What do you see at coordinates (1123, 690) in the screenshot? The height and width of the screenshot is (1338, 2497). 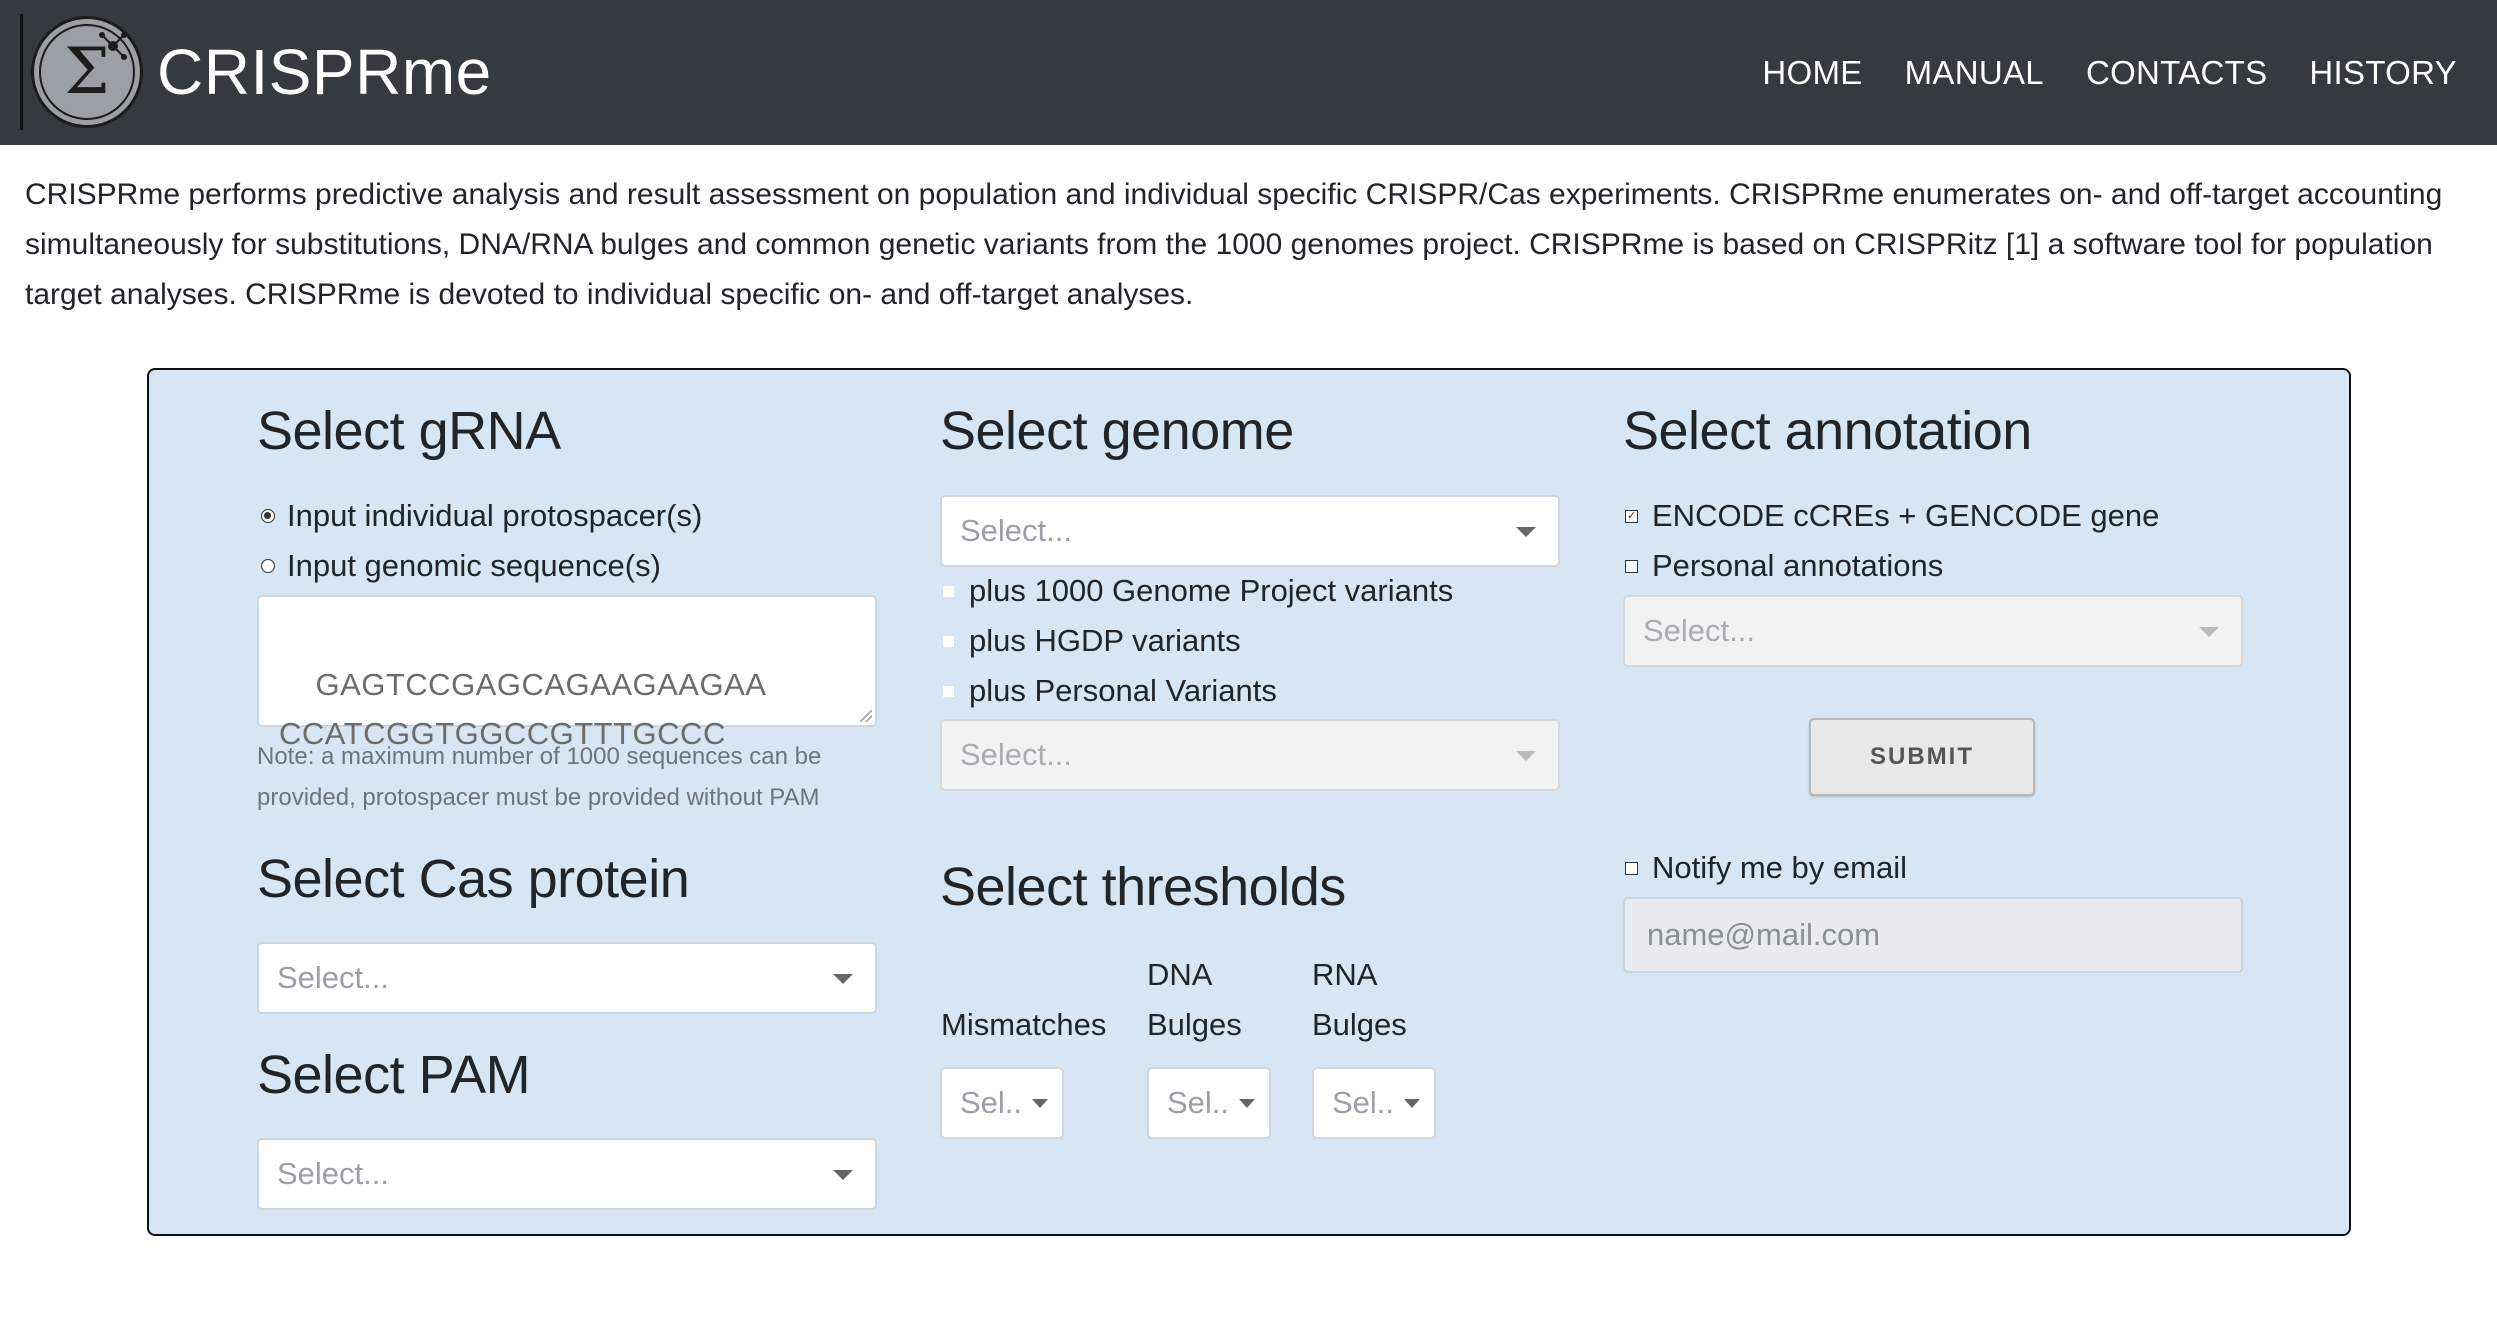 I see `check-personal-variants-label: plus Personal Variants` at bounding box center [1123, 690].